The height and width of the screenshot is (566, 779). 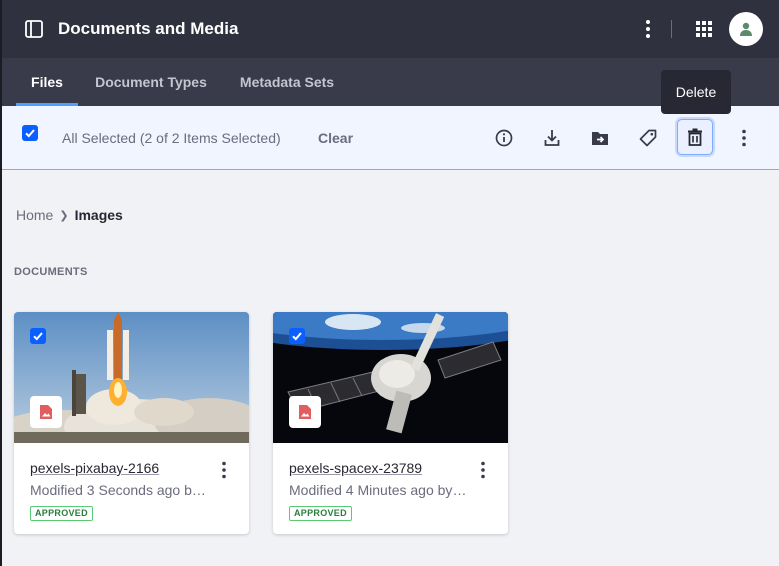 What do you see at coordinates (47, 82) in the screenshot?
I see `tab-files: Files` at bounding box center [47, 82].